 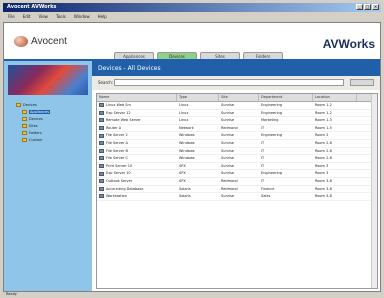 I want to click on menu-tools: Tools, so click(x=61, y=17).